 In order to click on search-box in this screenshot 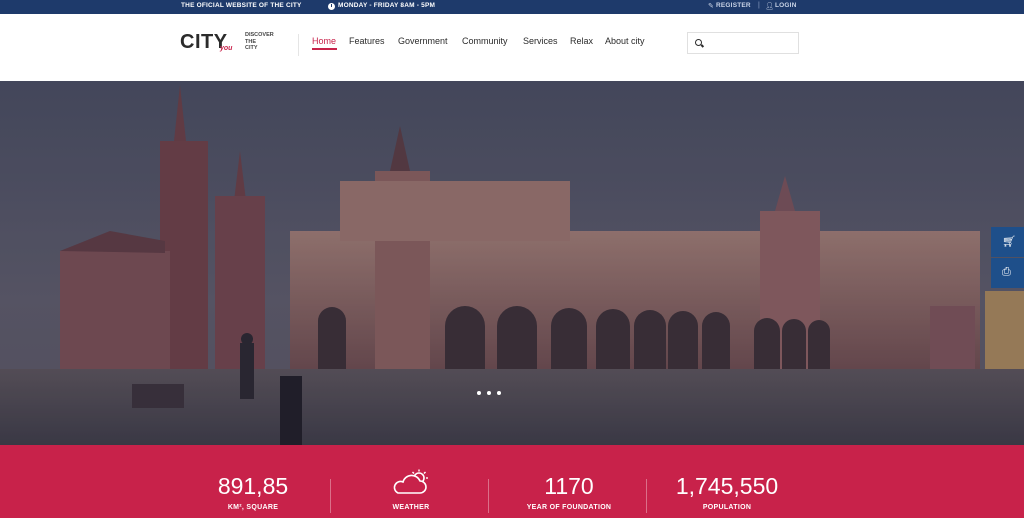, I will do `click(743, 43)`.